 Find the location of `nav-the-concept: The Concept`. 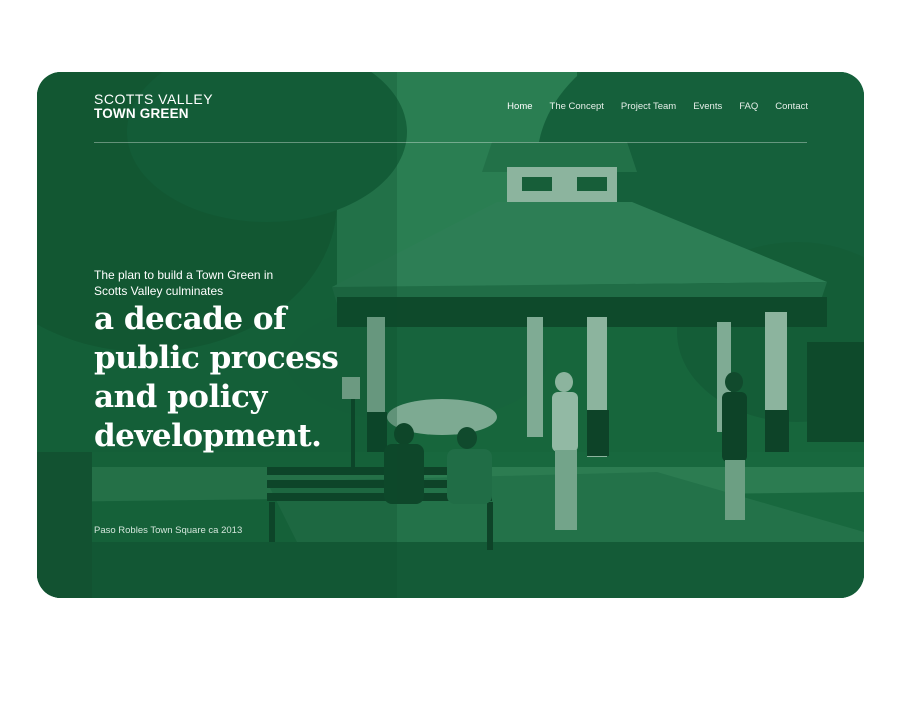

nav-the-concept: The Concept is located at coordinates (577, 106).